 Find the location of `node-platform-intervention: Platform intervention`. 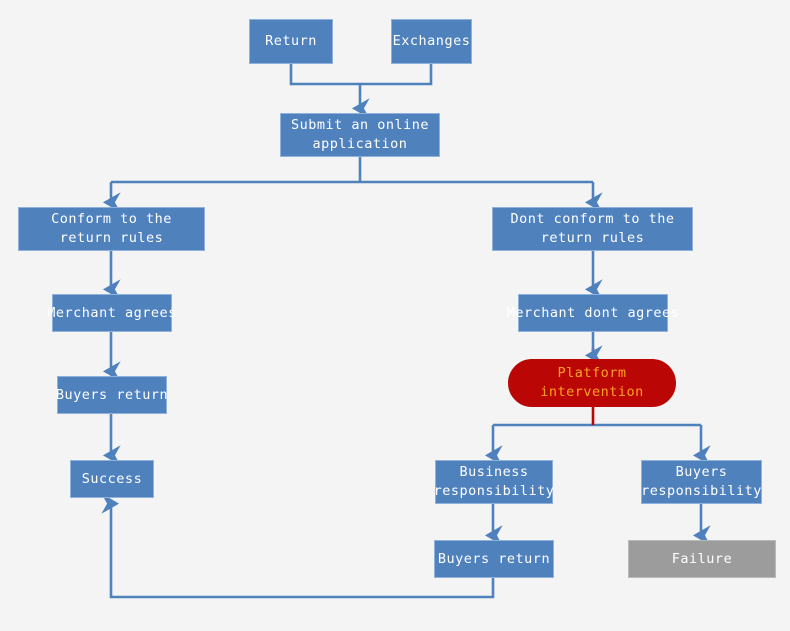

node-platform-intervention: Platform intervention is located at coordinates (592, 383).